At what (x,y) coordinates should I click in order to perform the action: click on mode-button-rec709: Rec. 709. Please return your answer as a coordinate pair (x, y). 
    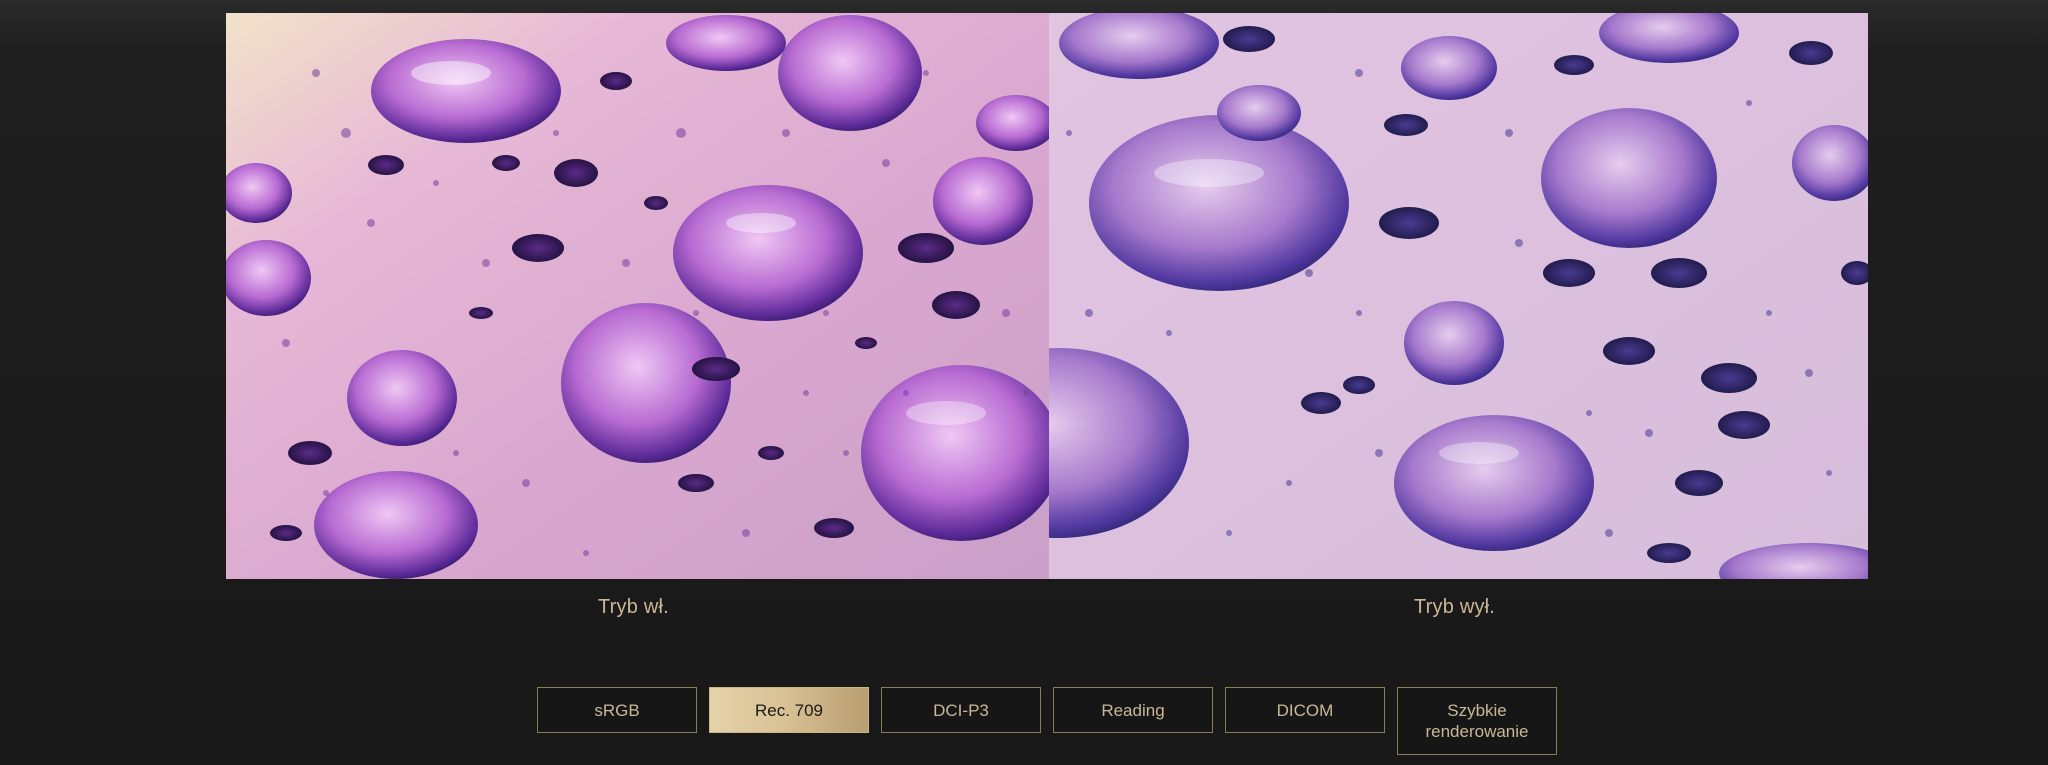
    Looking at the image, I should click on (789, 710).